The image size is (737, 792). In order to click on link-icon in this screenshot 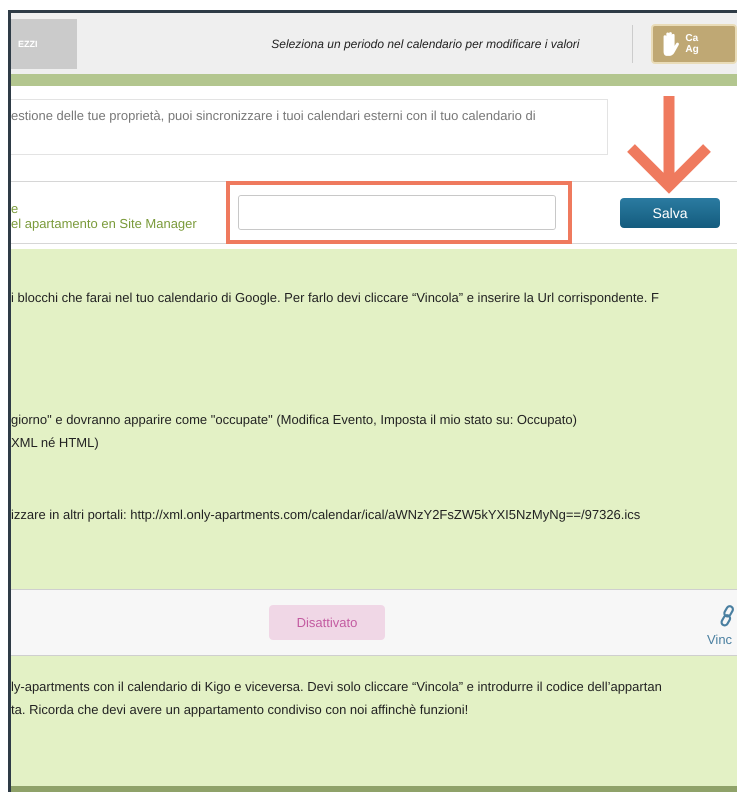, I will do `click(728, 616)`.